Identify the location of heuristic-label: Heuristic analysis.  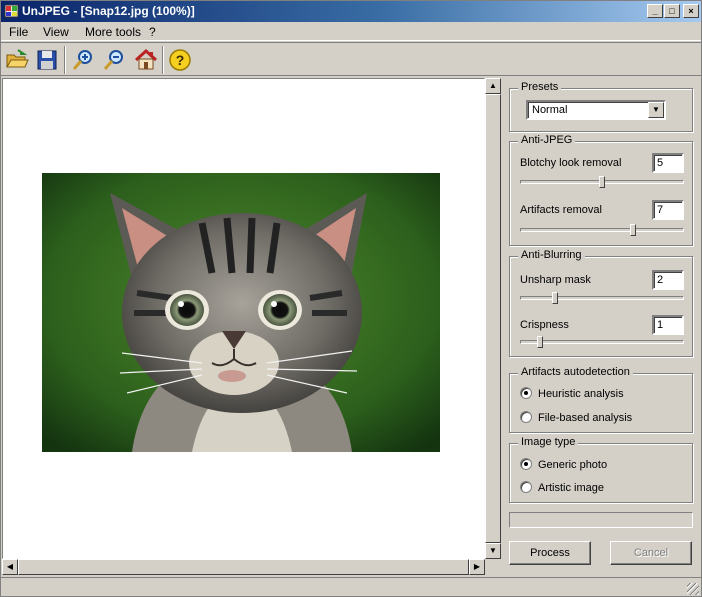
(581, 394).